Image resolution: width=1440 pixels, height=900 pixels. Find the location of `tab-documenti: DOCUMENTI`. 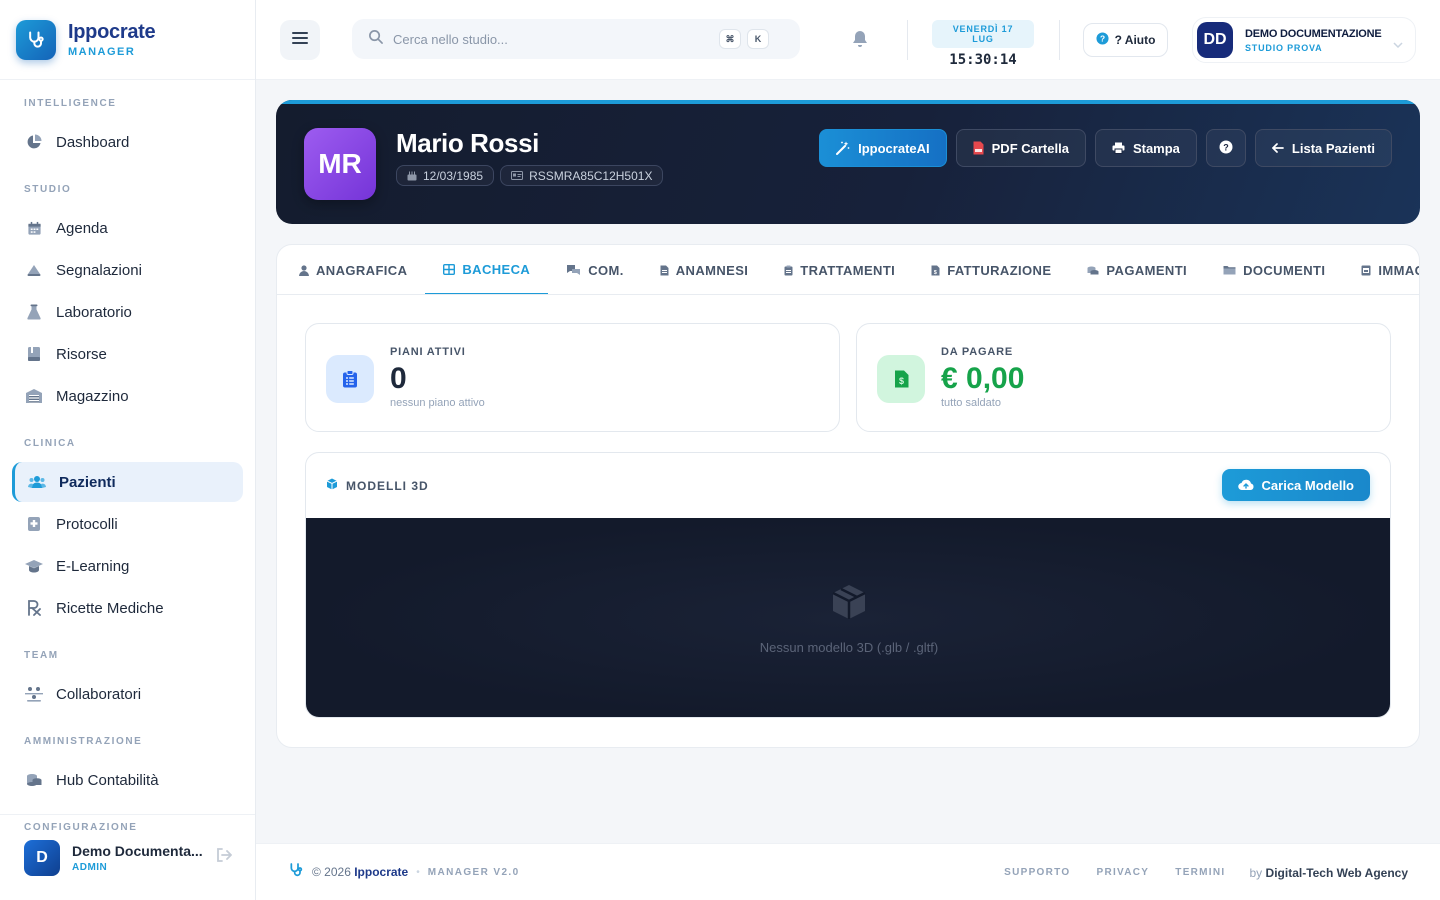

tab-documenti: DOCUMENTI is located at coordinates (1274, 269).